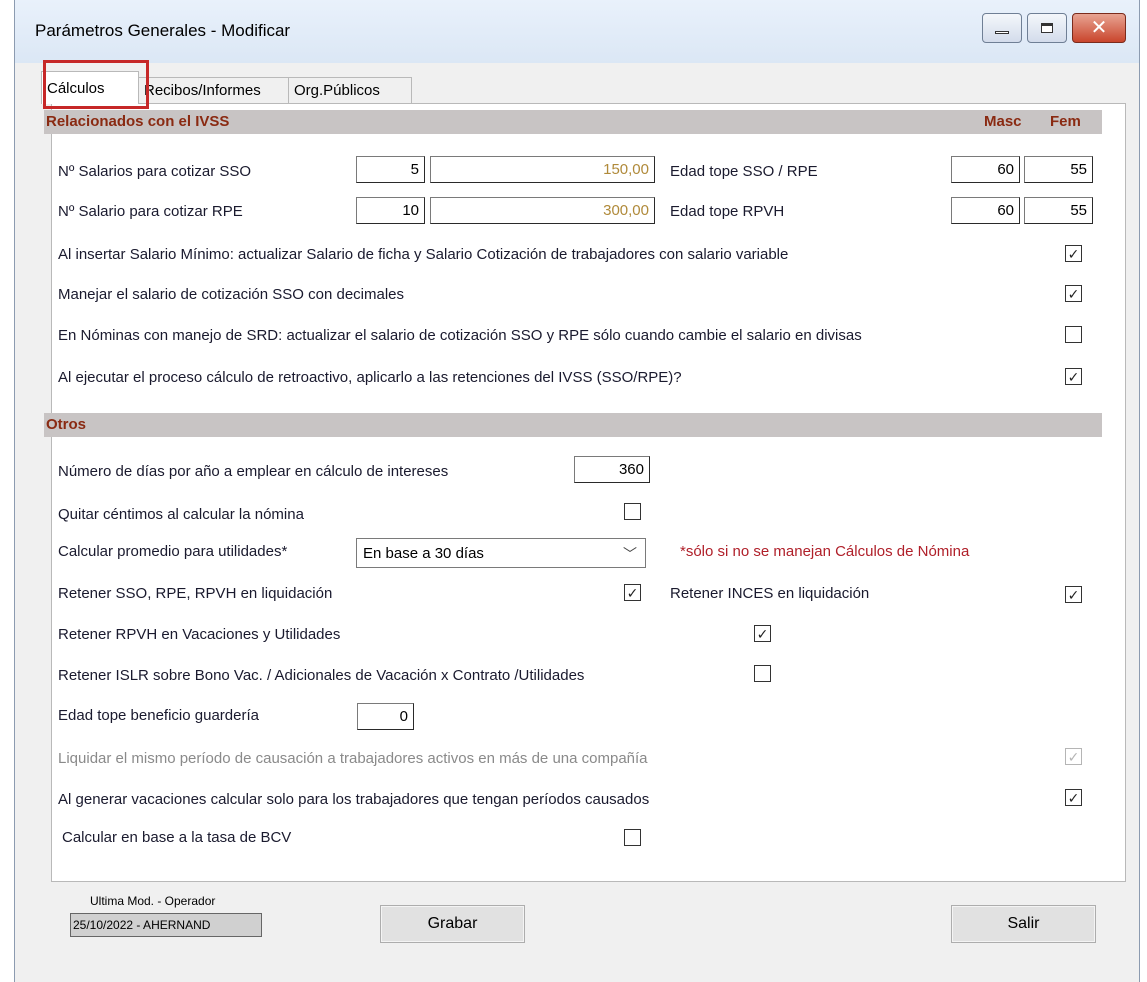 The image size is (1147, 982). What do you see at coordinates (1058, 169) in the screenshot?
I see `edad-tope-sso-fem-input: 55` at bounding box center [1058, 169].